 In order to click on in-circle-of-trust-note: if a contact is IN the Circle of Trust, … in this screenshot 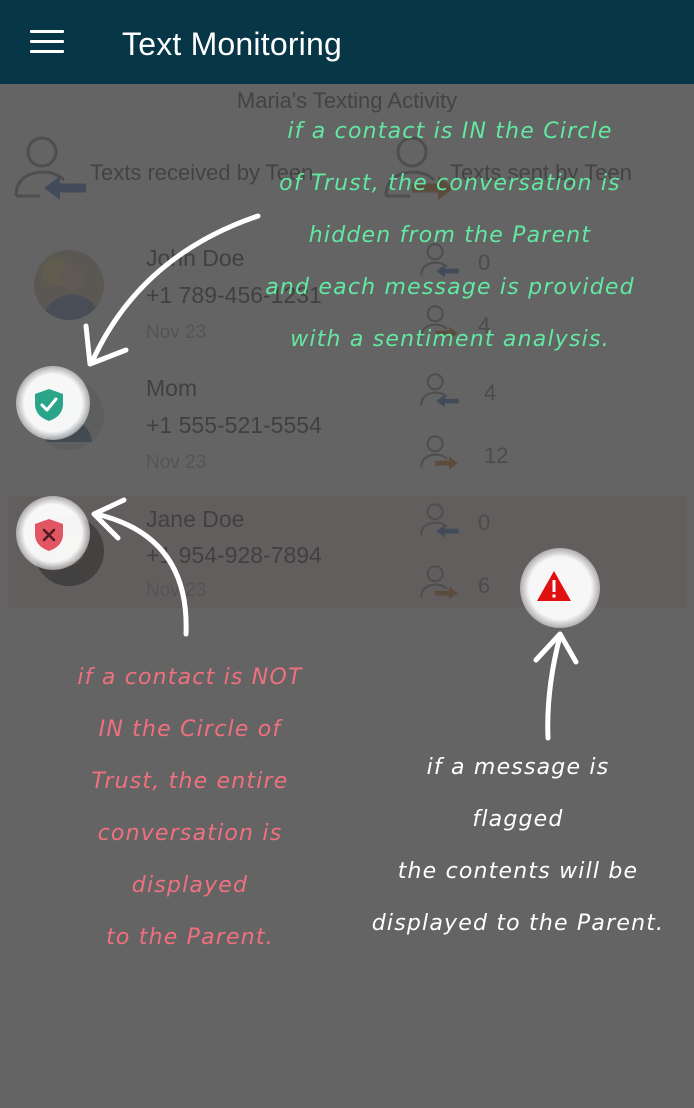, I will do `click(450, 235)`.